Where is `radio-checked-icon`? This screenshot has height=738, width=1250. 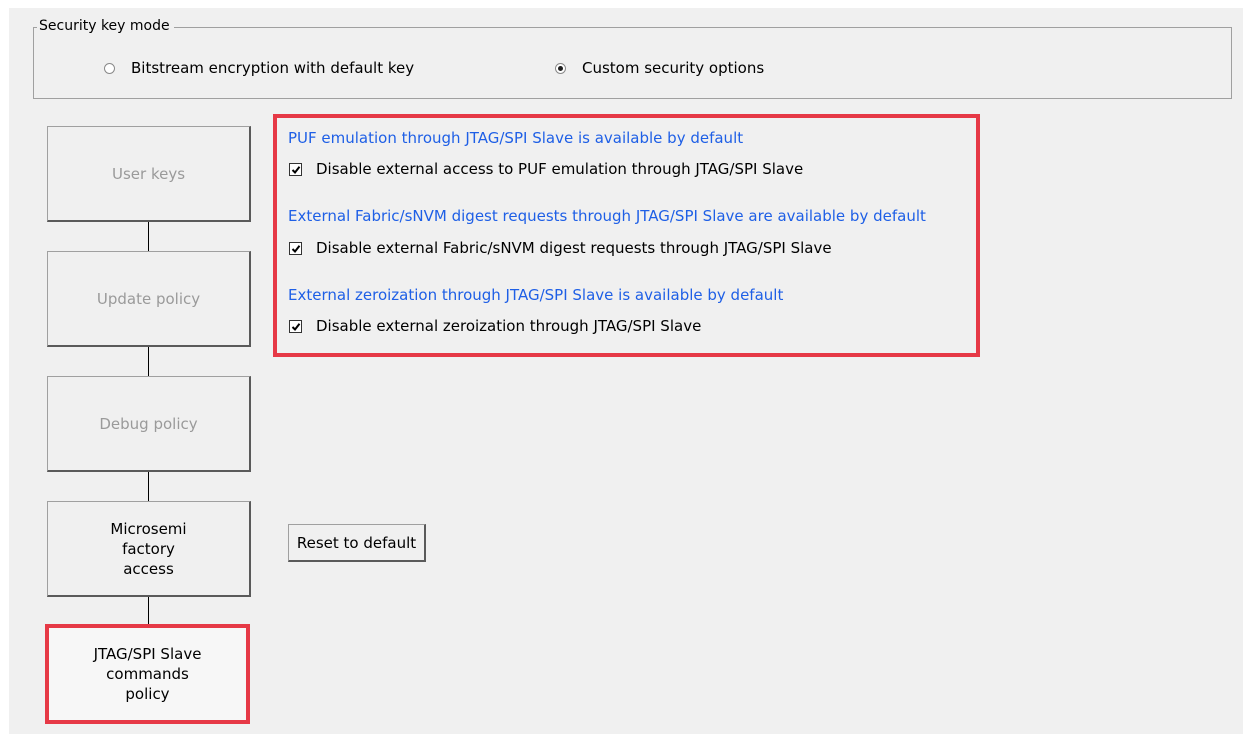 radio-checked-icon is located at coordinates (560, 68).